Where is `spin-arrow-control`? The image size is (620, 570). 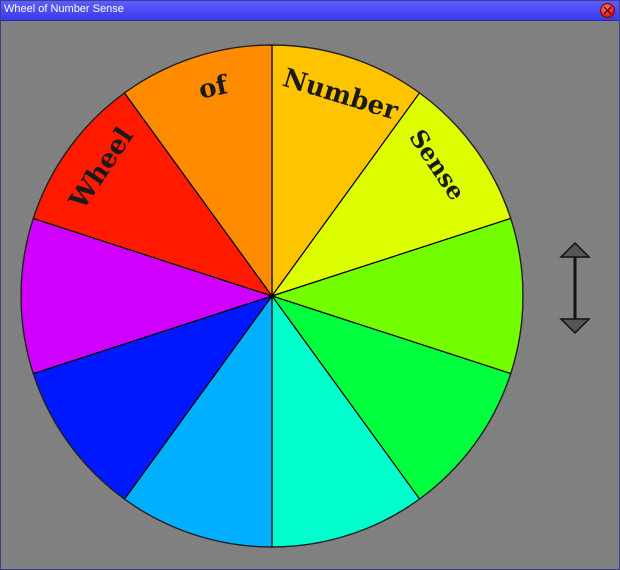 spin-arrow-control is located at coordinates (575, 288).